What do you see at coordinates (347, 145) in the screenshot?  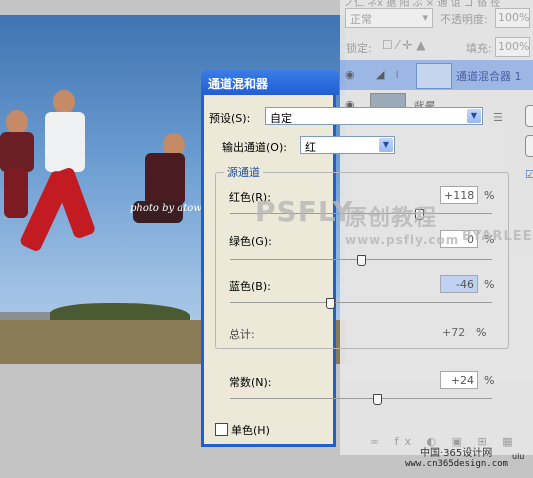 I see `output-channel-select: 红 ▼` at bounding box center [347, 145].